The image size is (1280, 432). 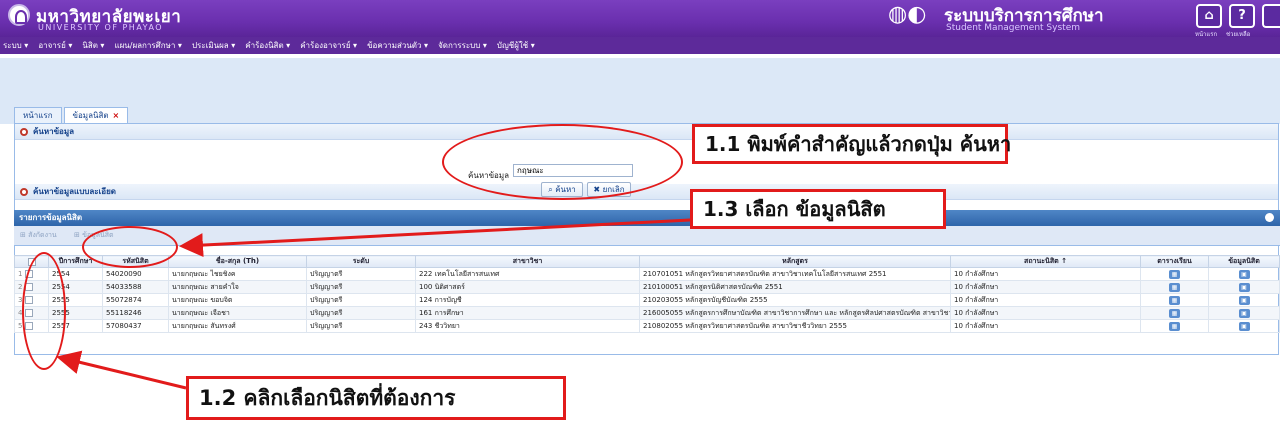 I want to click on arrow-to-toolbar, so click(x=435, y=238).